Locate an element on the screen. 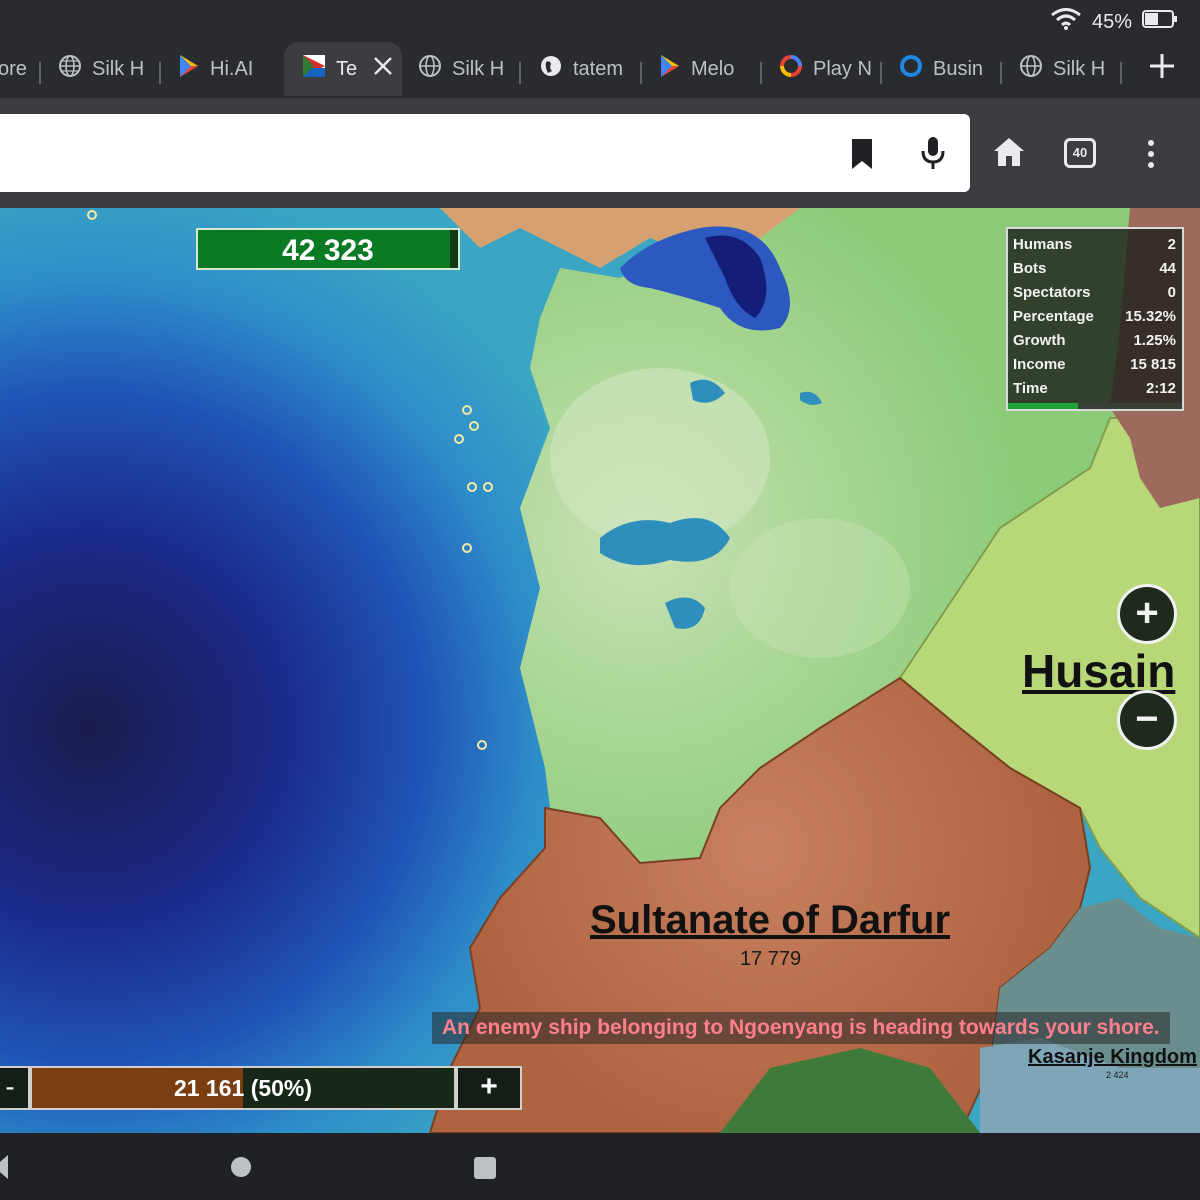 The image size is (1200, 1200). tab-label: tatem is located at coordinates (598, 68).